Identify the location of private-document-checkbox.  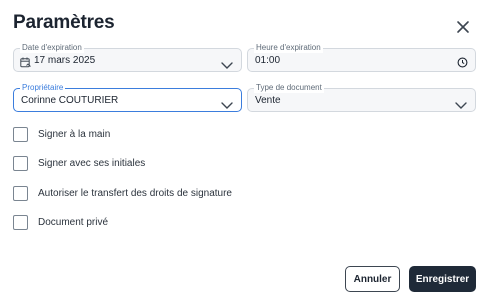
(20, 222).